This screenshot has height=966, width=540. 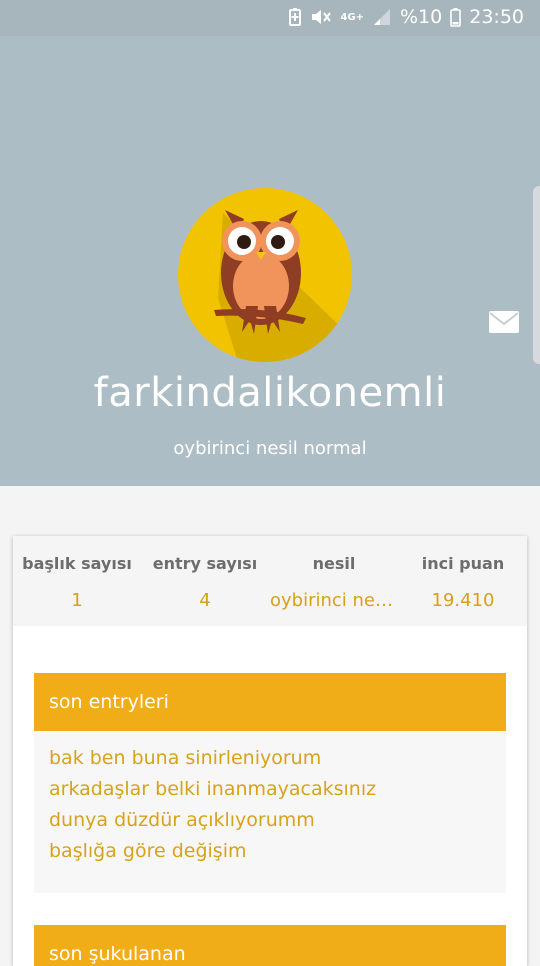 What do you see at coordinates (270, 758) in the screenshot?
I see `entry-link: bak ben buna sinirleniyorum` at bounding box center [270, 758].